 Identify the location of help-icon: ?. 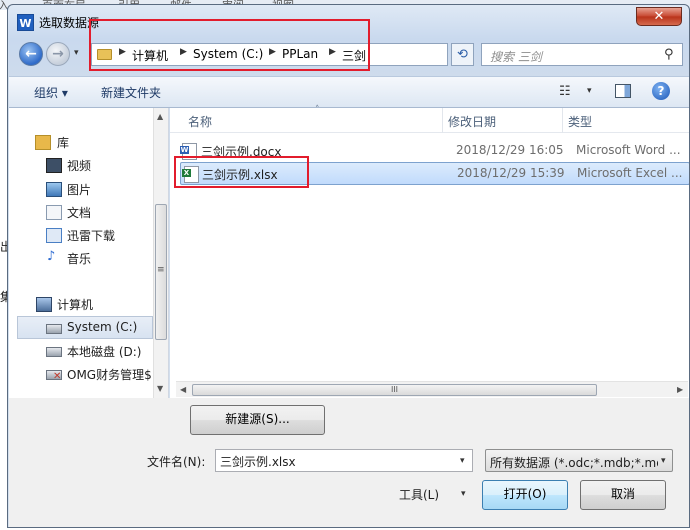
(661, 91).